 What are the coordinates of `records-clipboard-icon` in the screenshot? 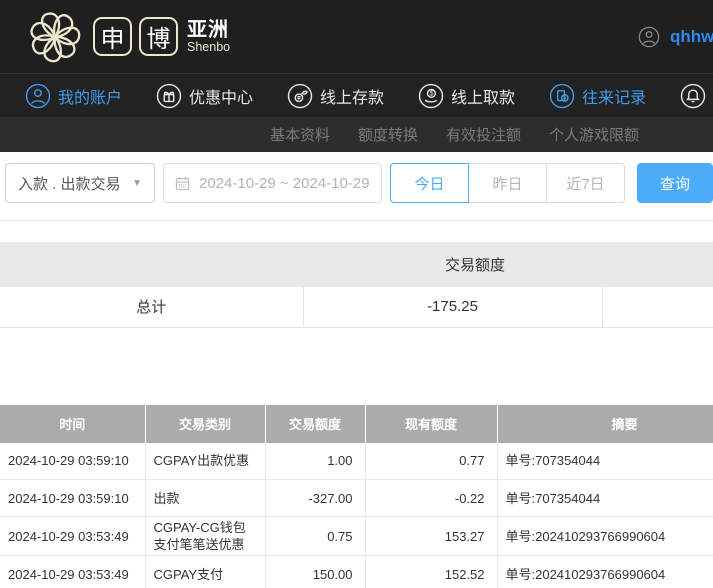 It's located at (562, 95).